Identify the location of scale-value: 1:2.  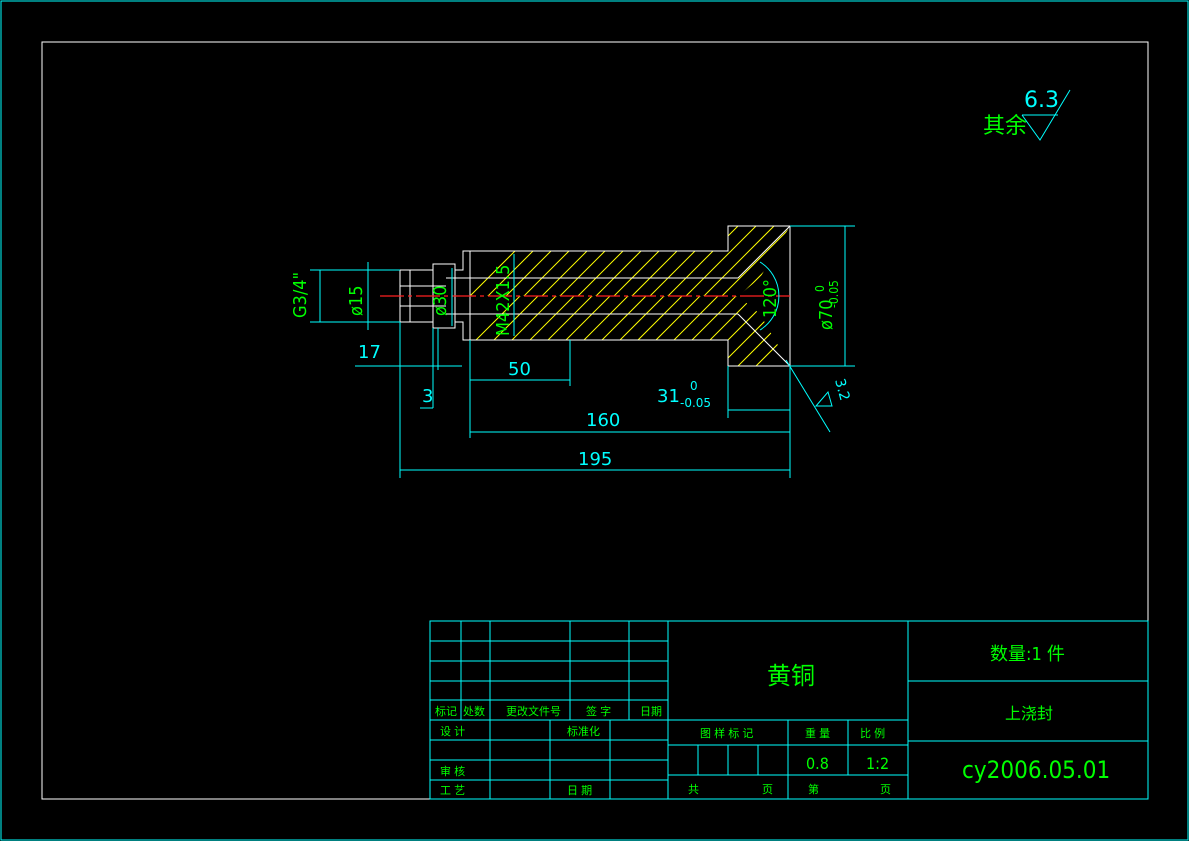
(877, 763).